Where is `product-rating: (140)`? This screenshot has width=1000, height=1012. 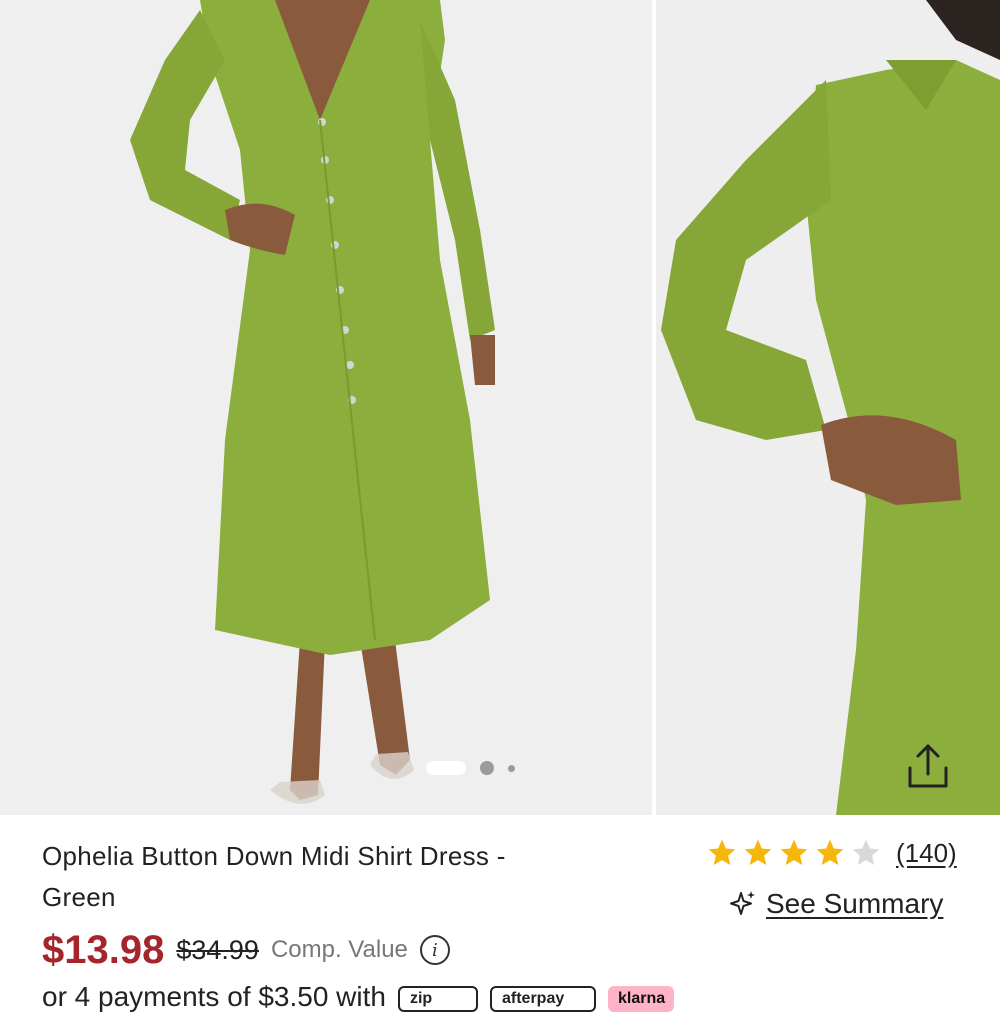
product-rating: (140) is located at coordinates (831, 853).